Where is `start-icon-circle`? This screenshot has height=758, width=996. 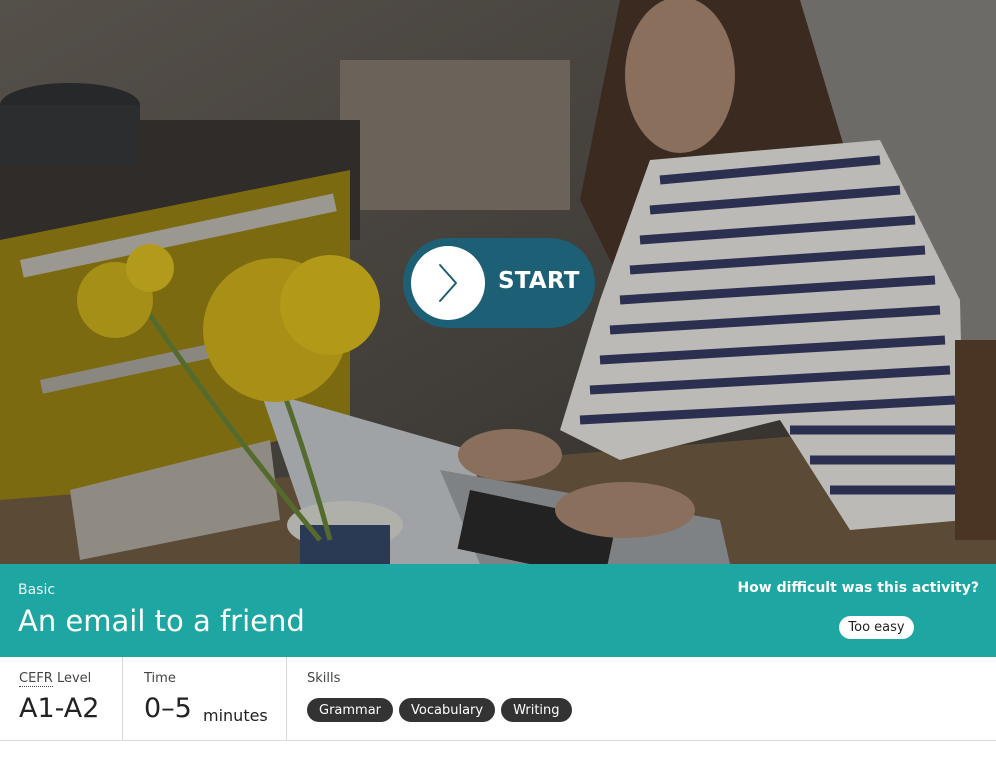 start-icon-circle is located at coordinates (448, 283).